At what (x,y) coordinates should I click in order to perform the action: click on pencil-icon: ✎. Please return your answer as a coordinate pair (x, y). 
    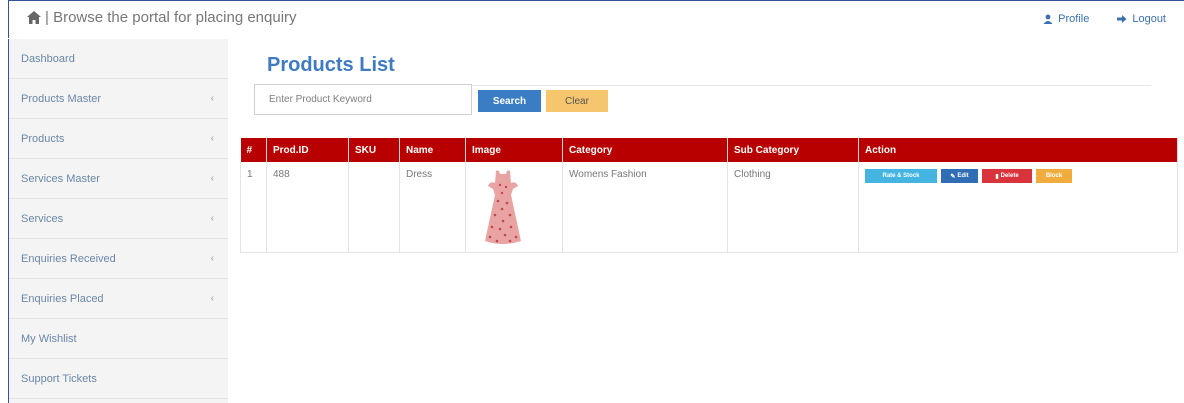
    Looking at the image, I should click on (953, 176).